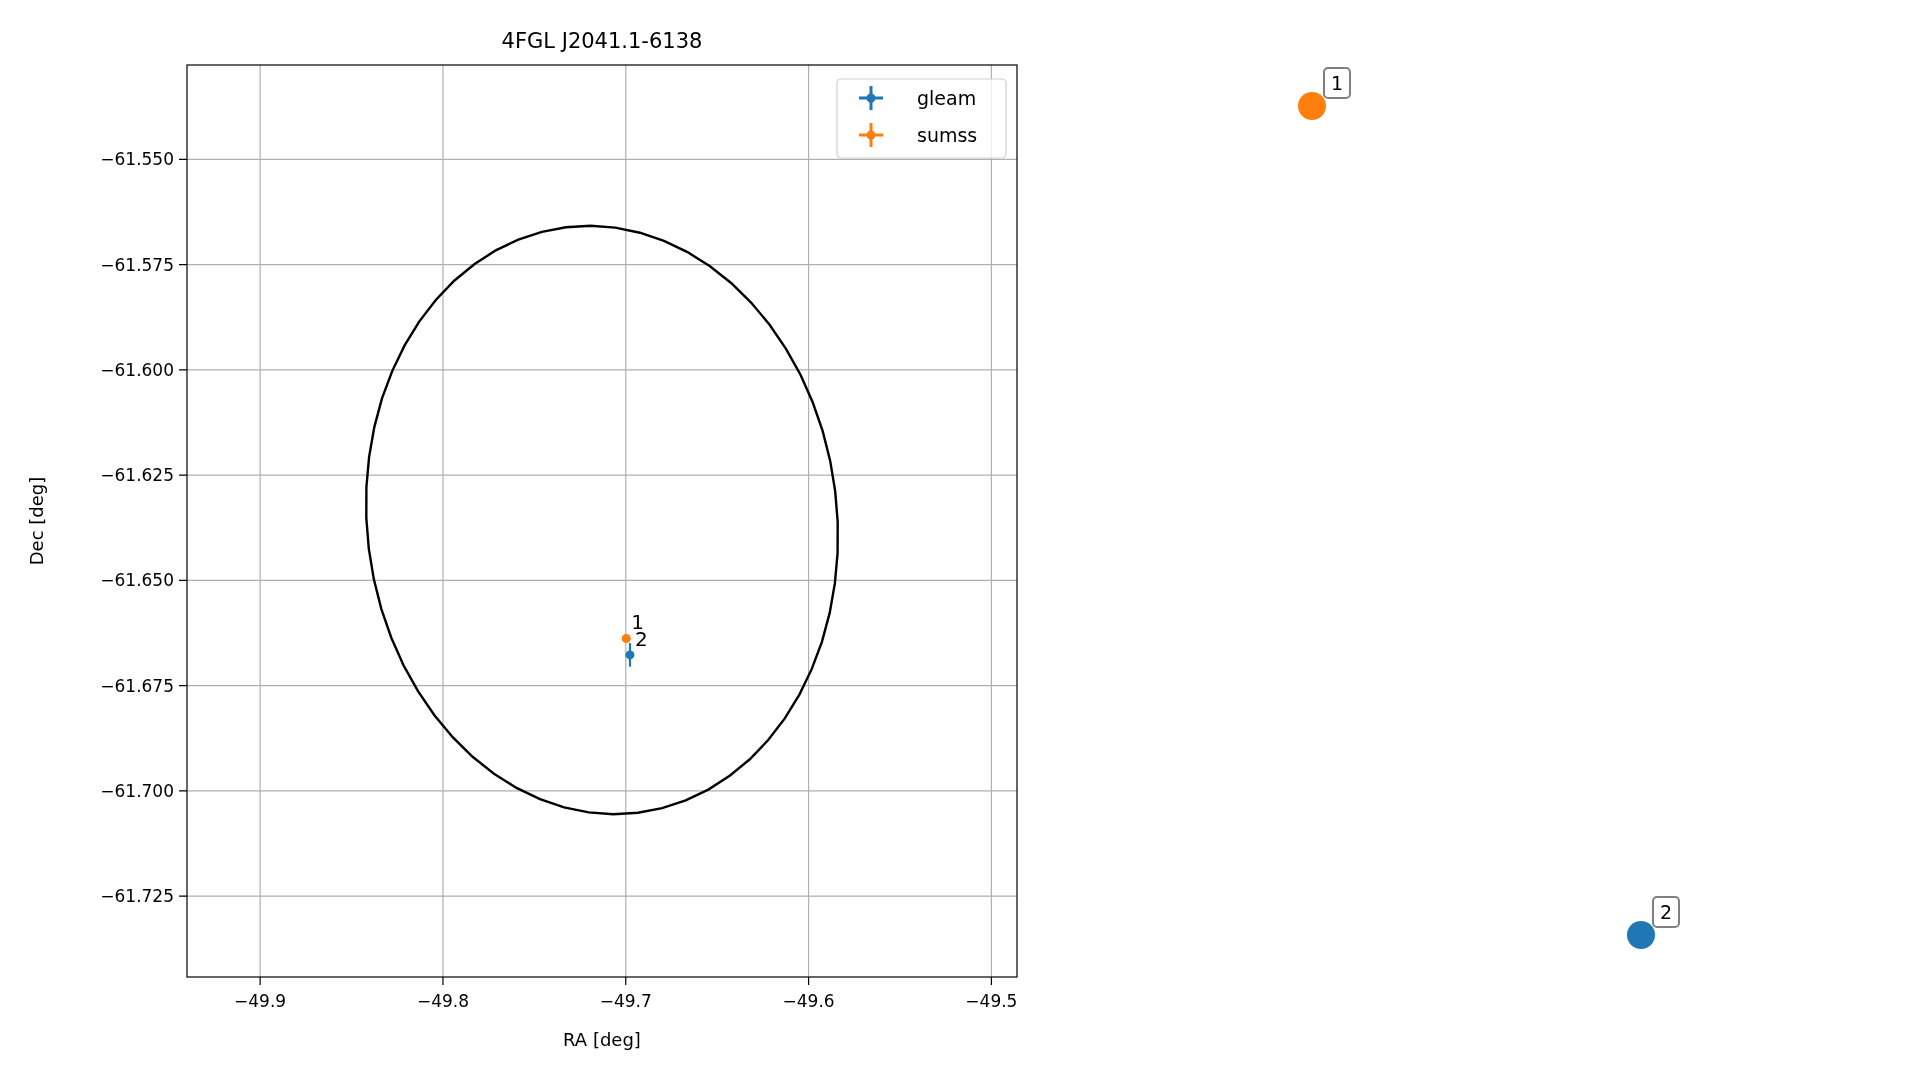  Describe the element at coordinates (137, 685) in the screenshot. I see `y-tick-label: −61.675` at that location.